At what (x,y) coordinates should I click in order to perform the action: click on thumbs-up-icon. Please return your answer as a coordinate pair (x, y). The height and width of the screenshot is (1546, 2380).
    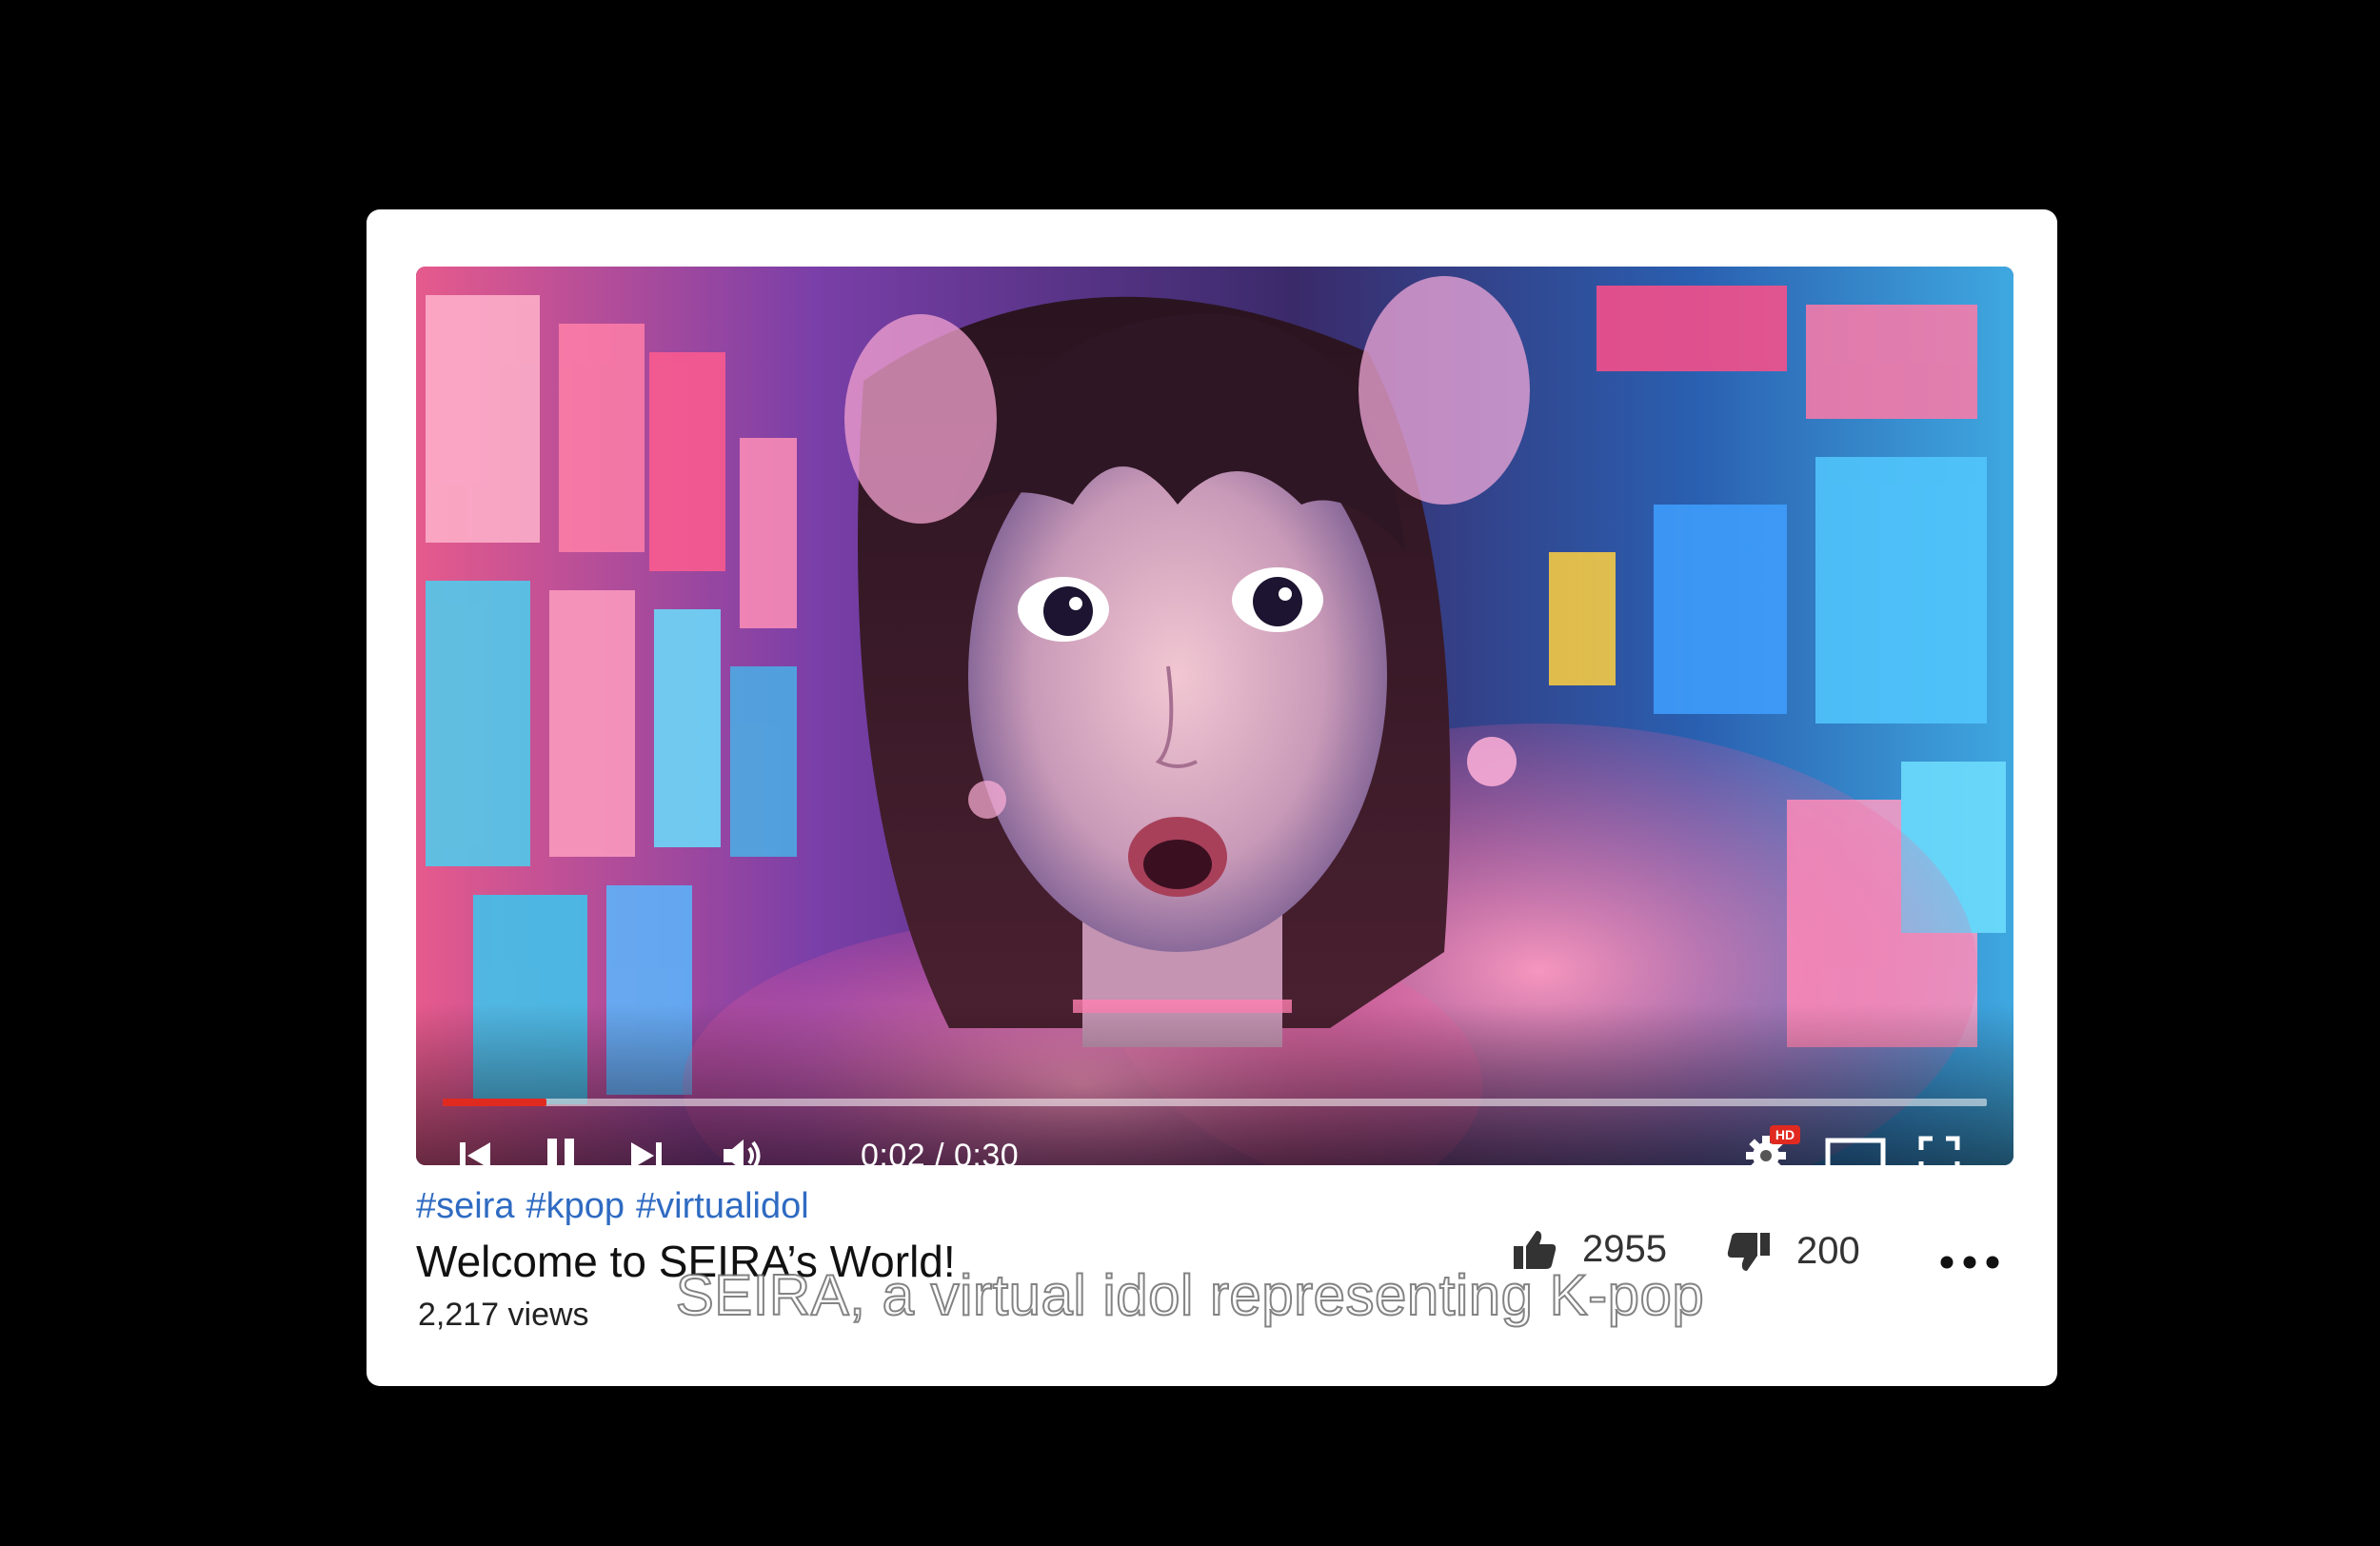
    Looking at the image, I should click on (1535, 1249).